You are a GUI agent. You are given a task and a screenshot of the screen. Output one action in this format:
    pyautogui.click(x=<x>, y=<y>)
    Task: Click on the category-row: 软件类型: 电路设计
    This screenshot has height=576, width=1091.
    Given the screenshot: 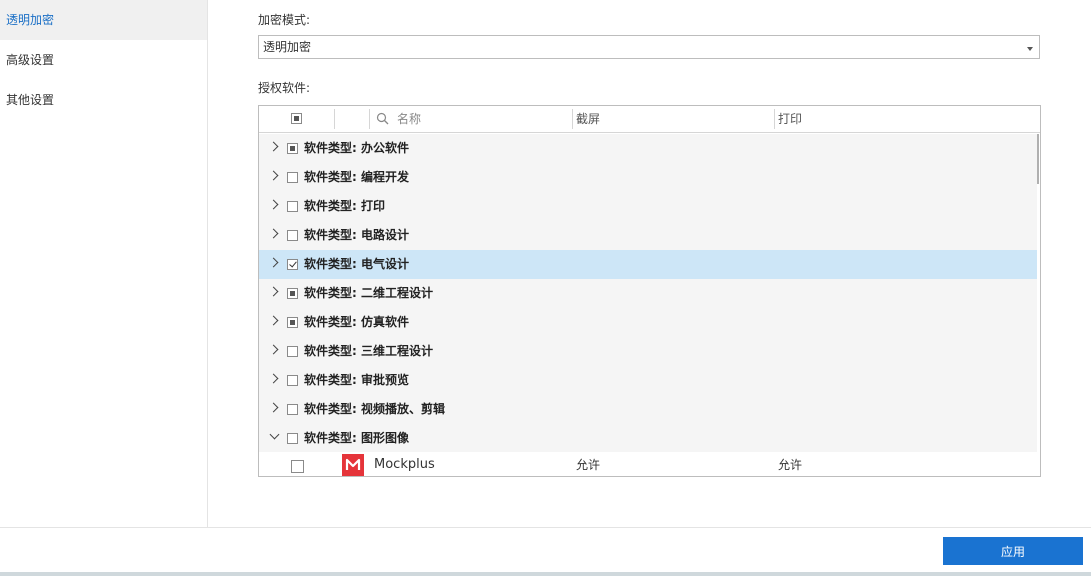 What is the action you would take?
    pyautogui.click(x=648, y=235)
    